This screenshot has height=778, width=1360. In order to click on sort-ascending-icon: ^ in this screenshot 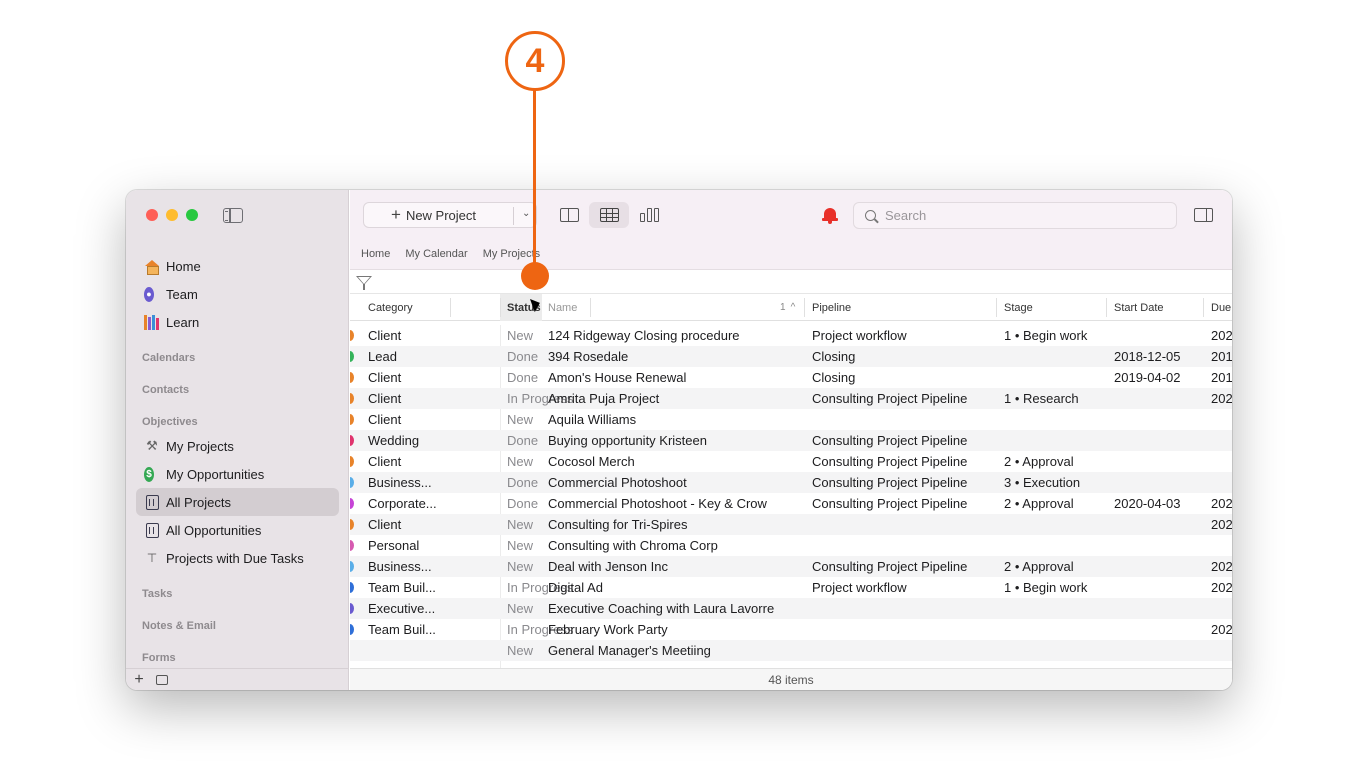, I will do `click(793, 307)`.